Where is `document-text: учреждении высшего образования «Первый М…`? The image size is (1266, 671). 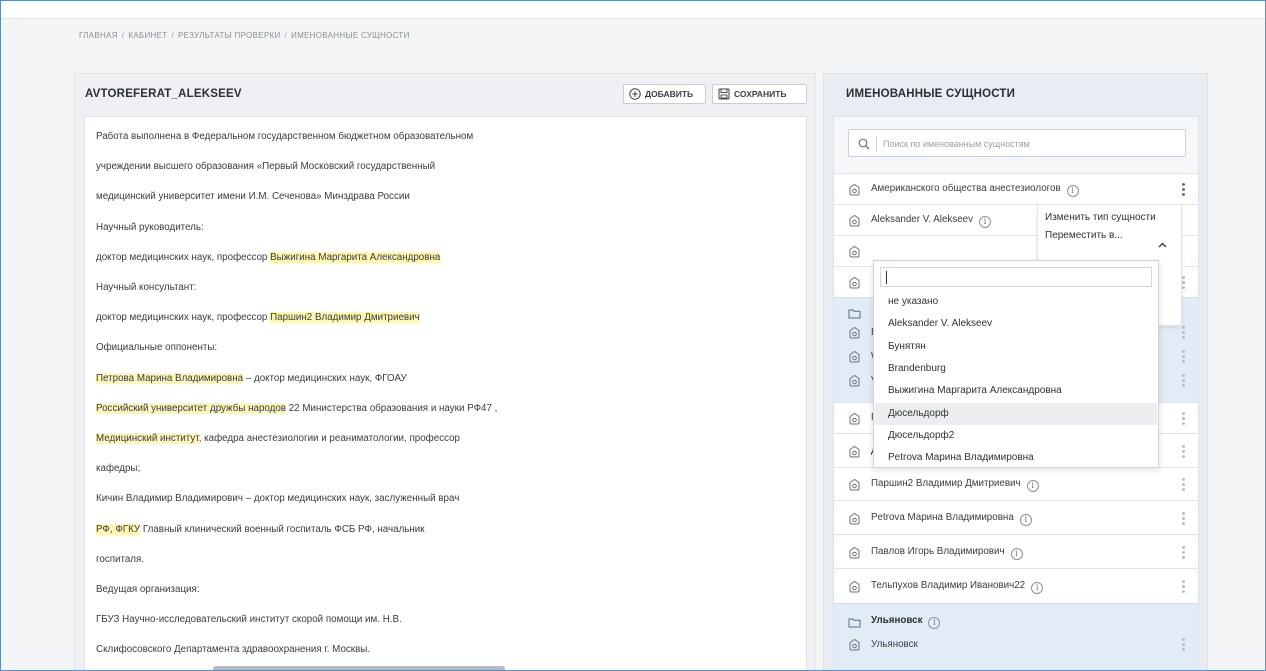 document-text: учреждении высшего образования «Первый М… is located at coordinates (266, 167).